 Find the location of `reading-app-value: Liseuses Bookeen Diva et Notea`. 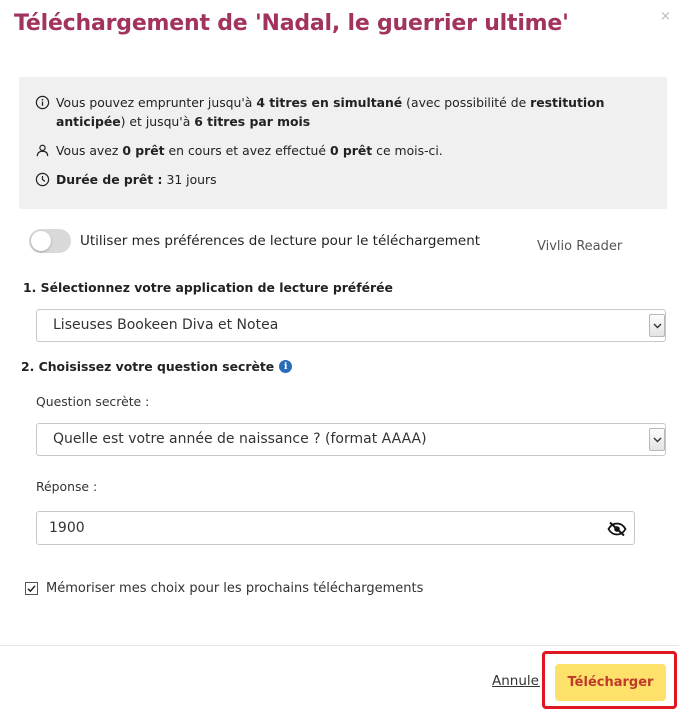

reading-app-value: Liseuses Bookeen Diva et Notea is located at coordinates (166, 325).